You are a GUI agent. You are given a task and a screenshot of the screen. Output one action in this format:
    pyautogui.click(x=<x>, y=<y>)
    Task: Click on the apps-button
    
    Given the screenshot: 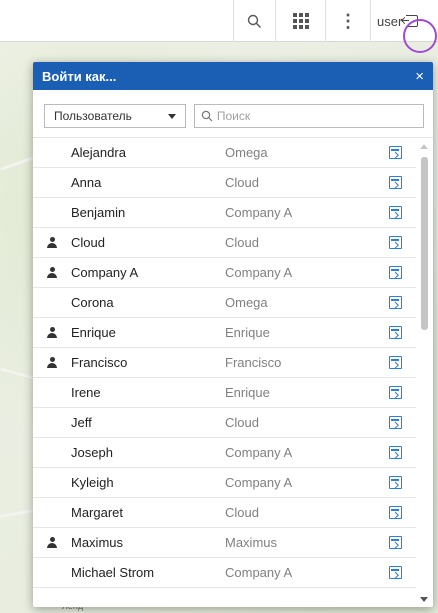 What is the action you would take?
    pyautogui.click(x=300, y=21)
    